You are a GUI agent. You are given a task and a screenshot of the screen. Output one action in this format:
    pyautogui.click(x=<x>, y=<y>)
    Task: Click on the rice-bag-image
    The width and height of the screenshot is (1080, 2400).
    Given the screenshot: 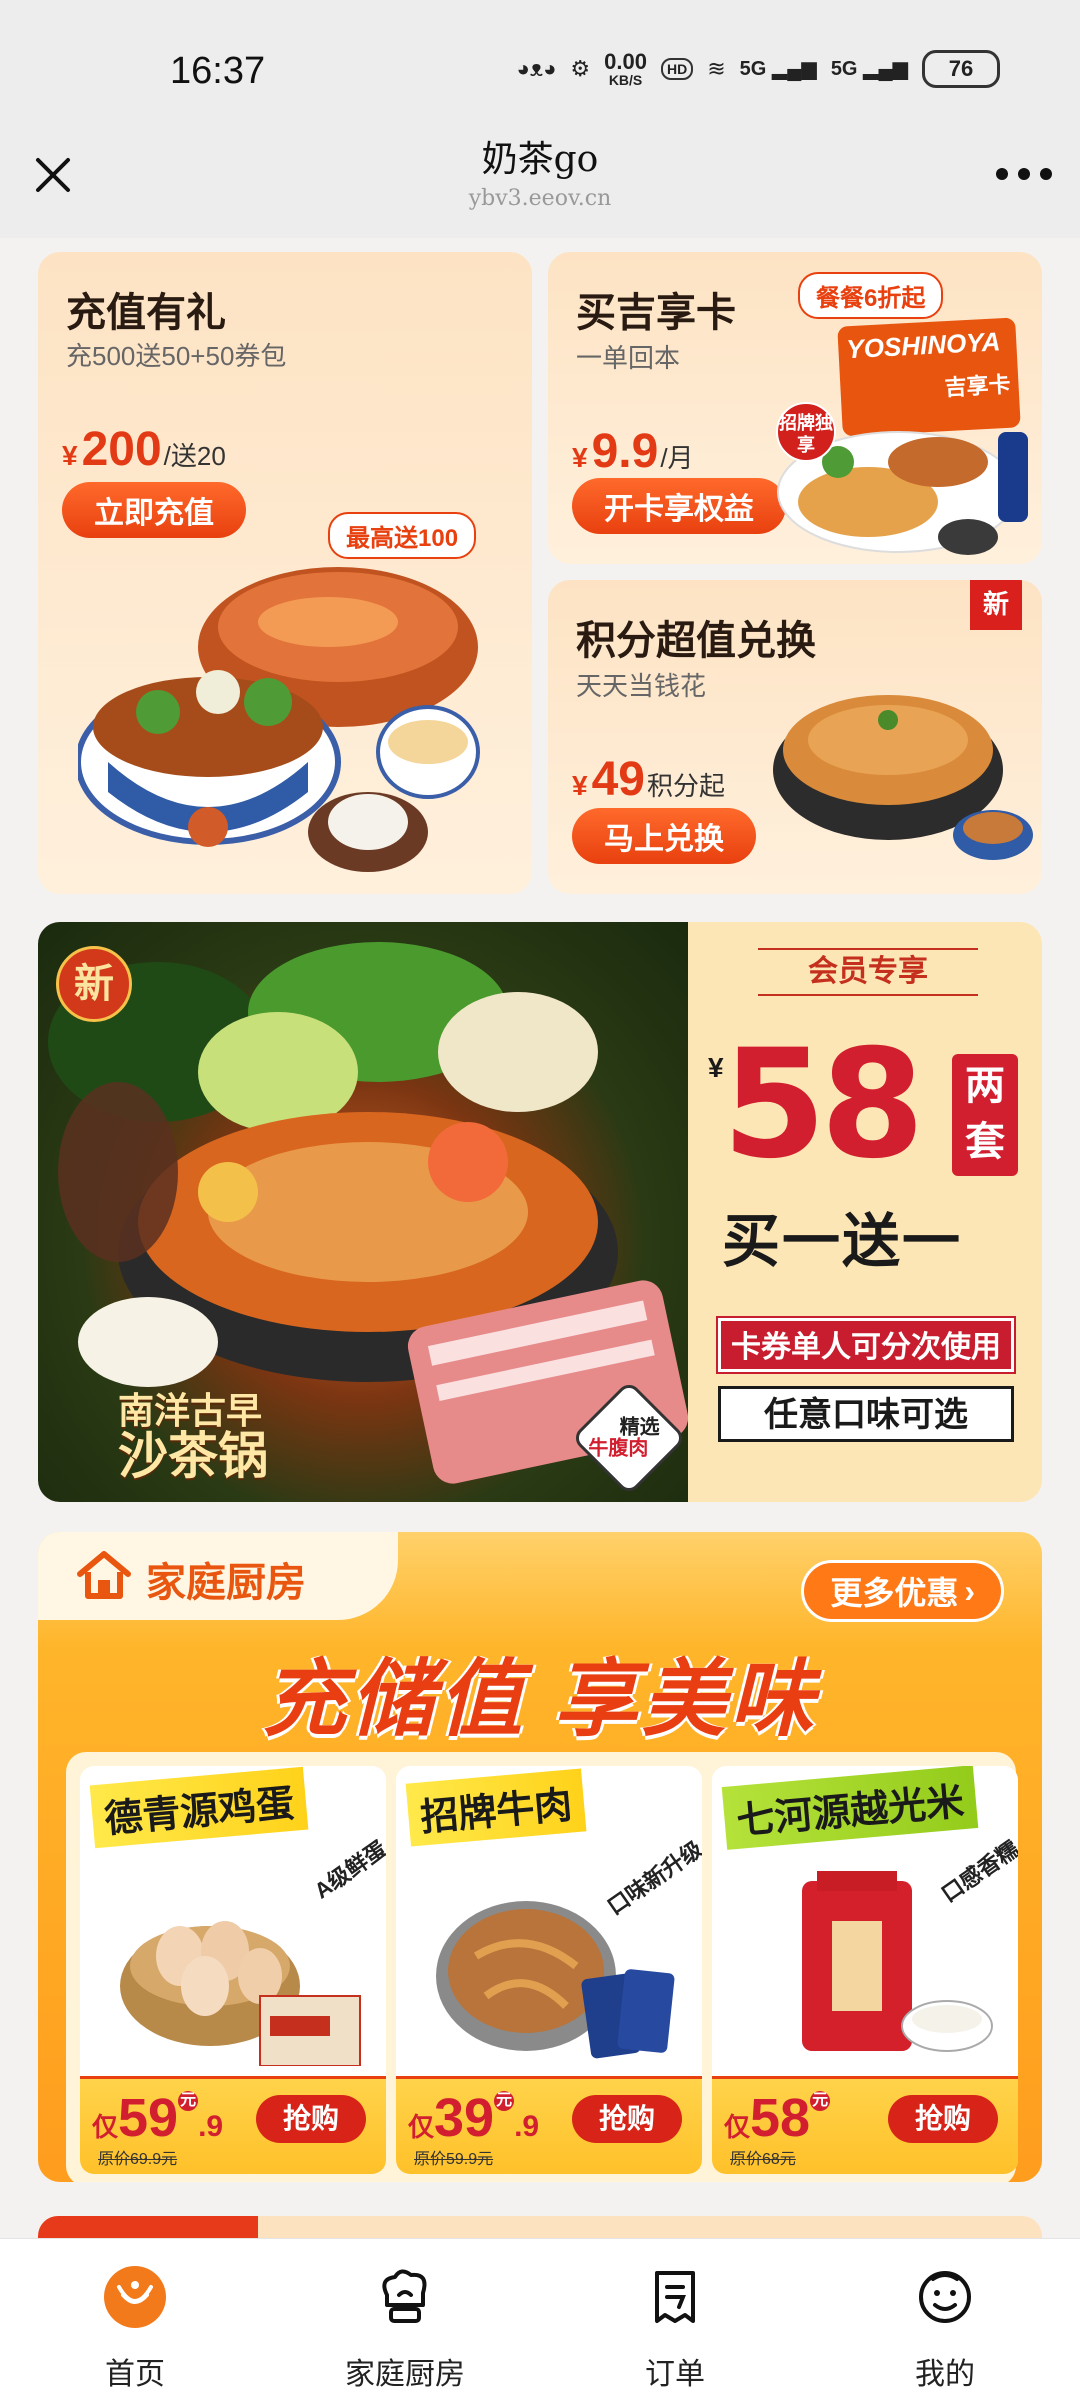 What is the action you would take?
    pyautogui.click(x=897, y=1961)
    